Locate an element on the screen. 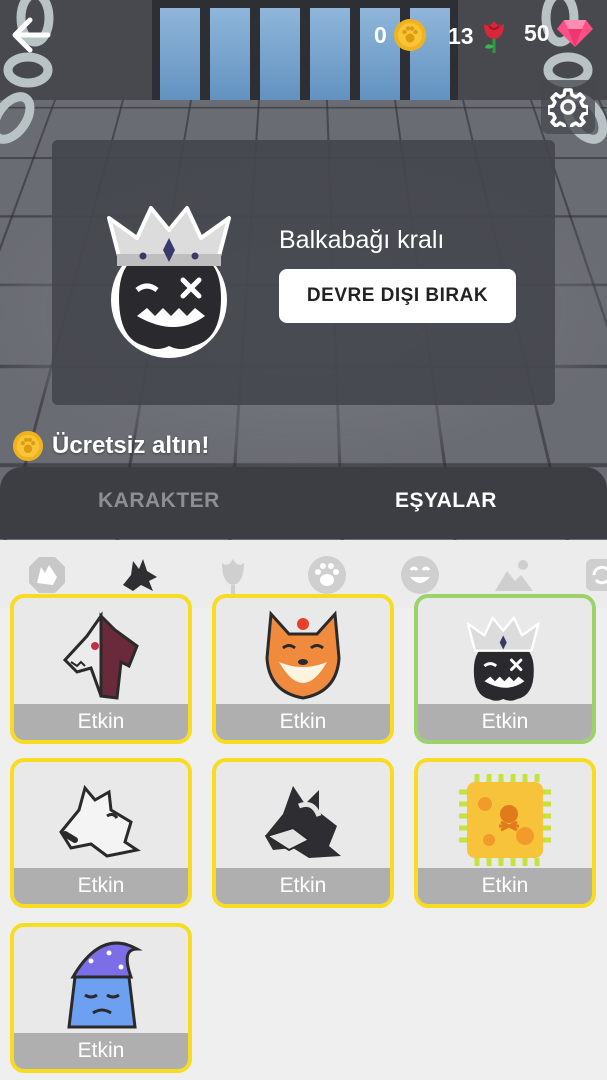 The image size is (607, 1080). gem-counter: 50 is located at coordinates (559, 33).